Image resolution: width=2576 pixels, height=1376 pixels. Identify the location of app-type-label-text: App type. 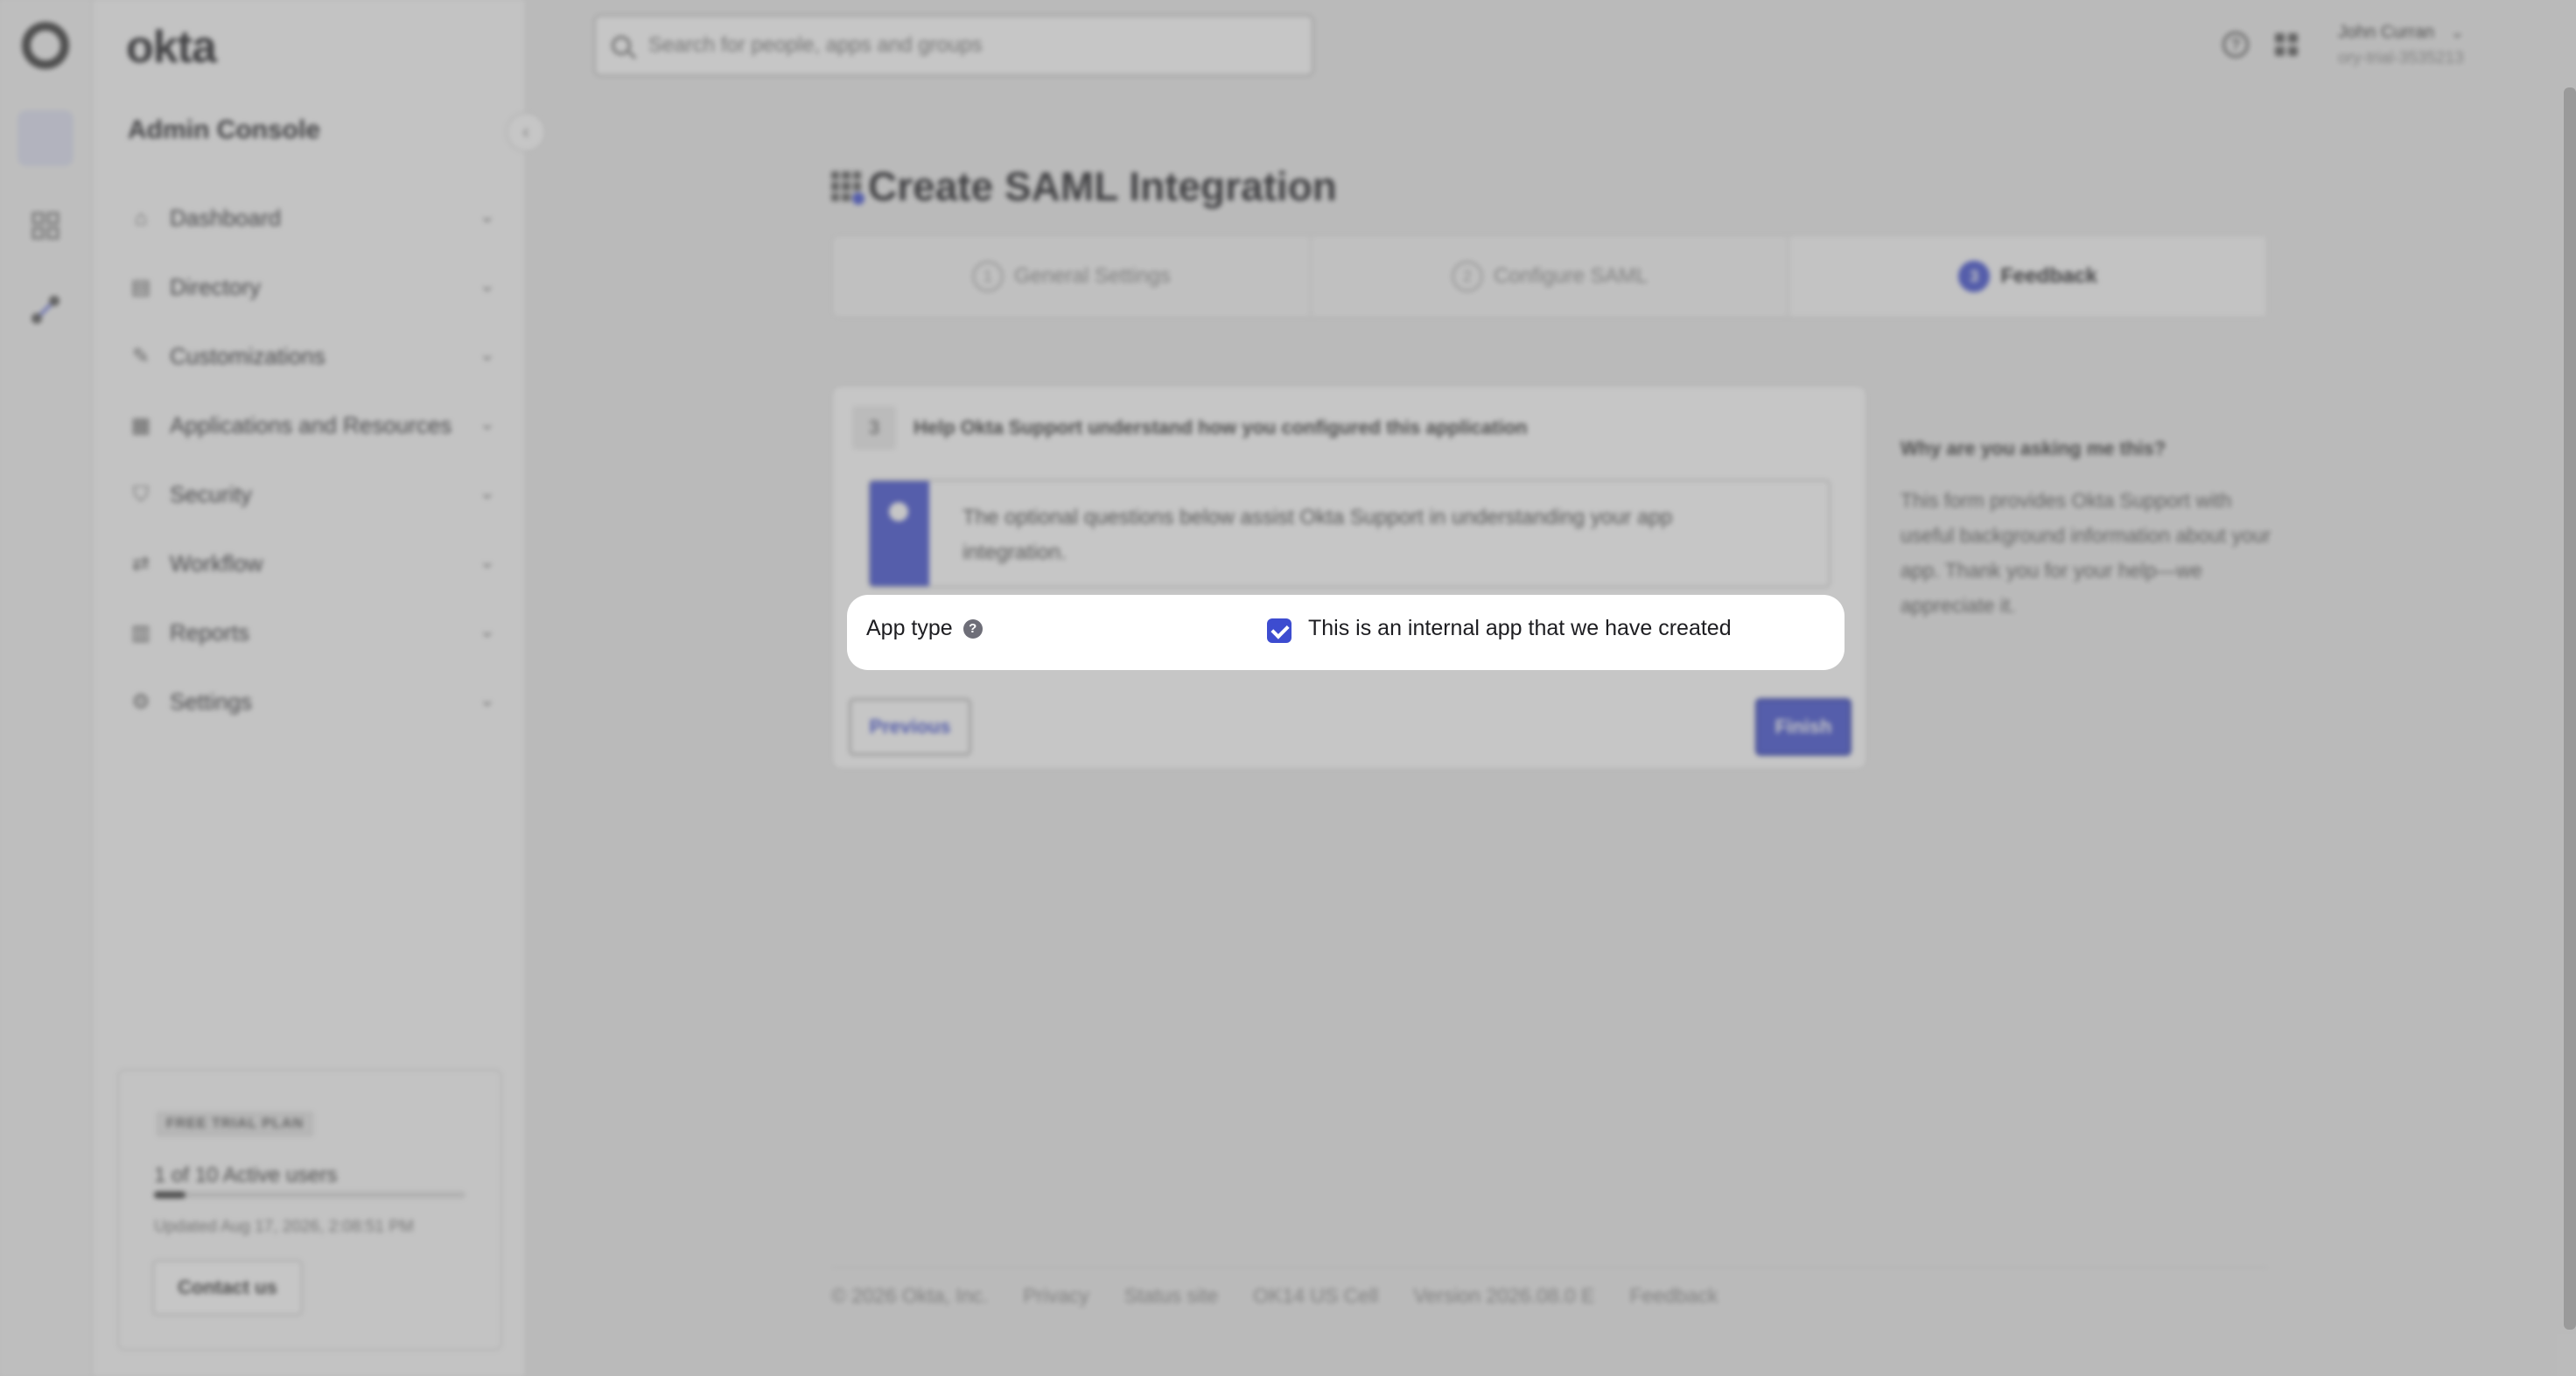
(909, 628).